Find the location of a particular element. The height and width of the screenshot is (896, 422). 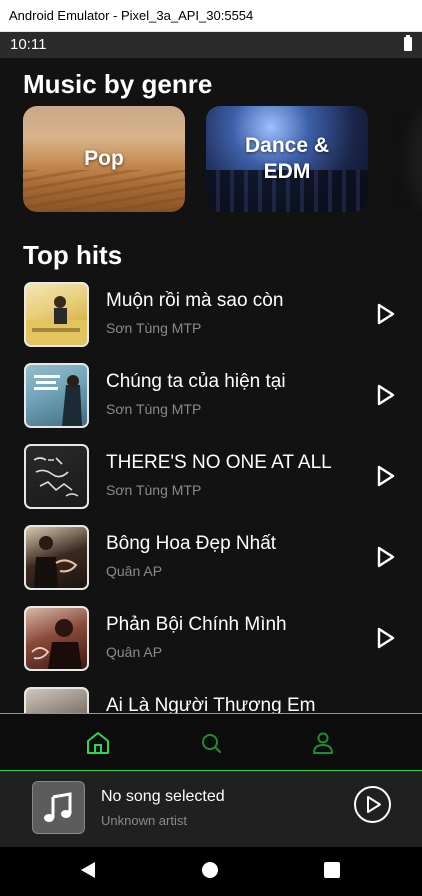

genre-card-partial is located at coordinates (405, 159).